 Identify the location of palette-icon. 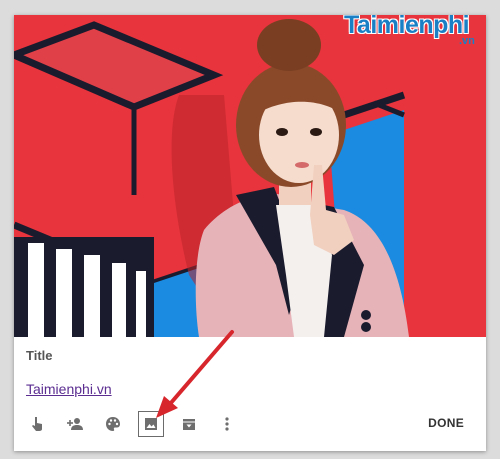
(113, 424).